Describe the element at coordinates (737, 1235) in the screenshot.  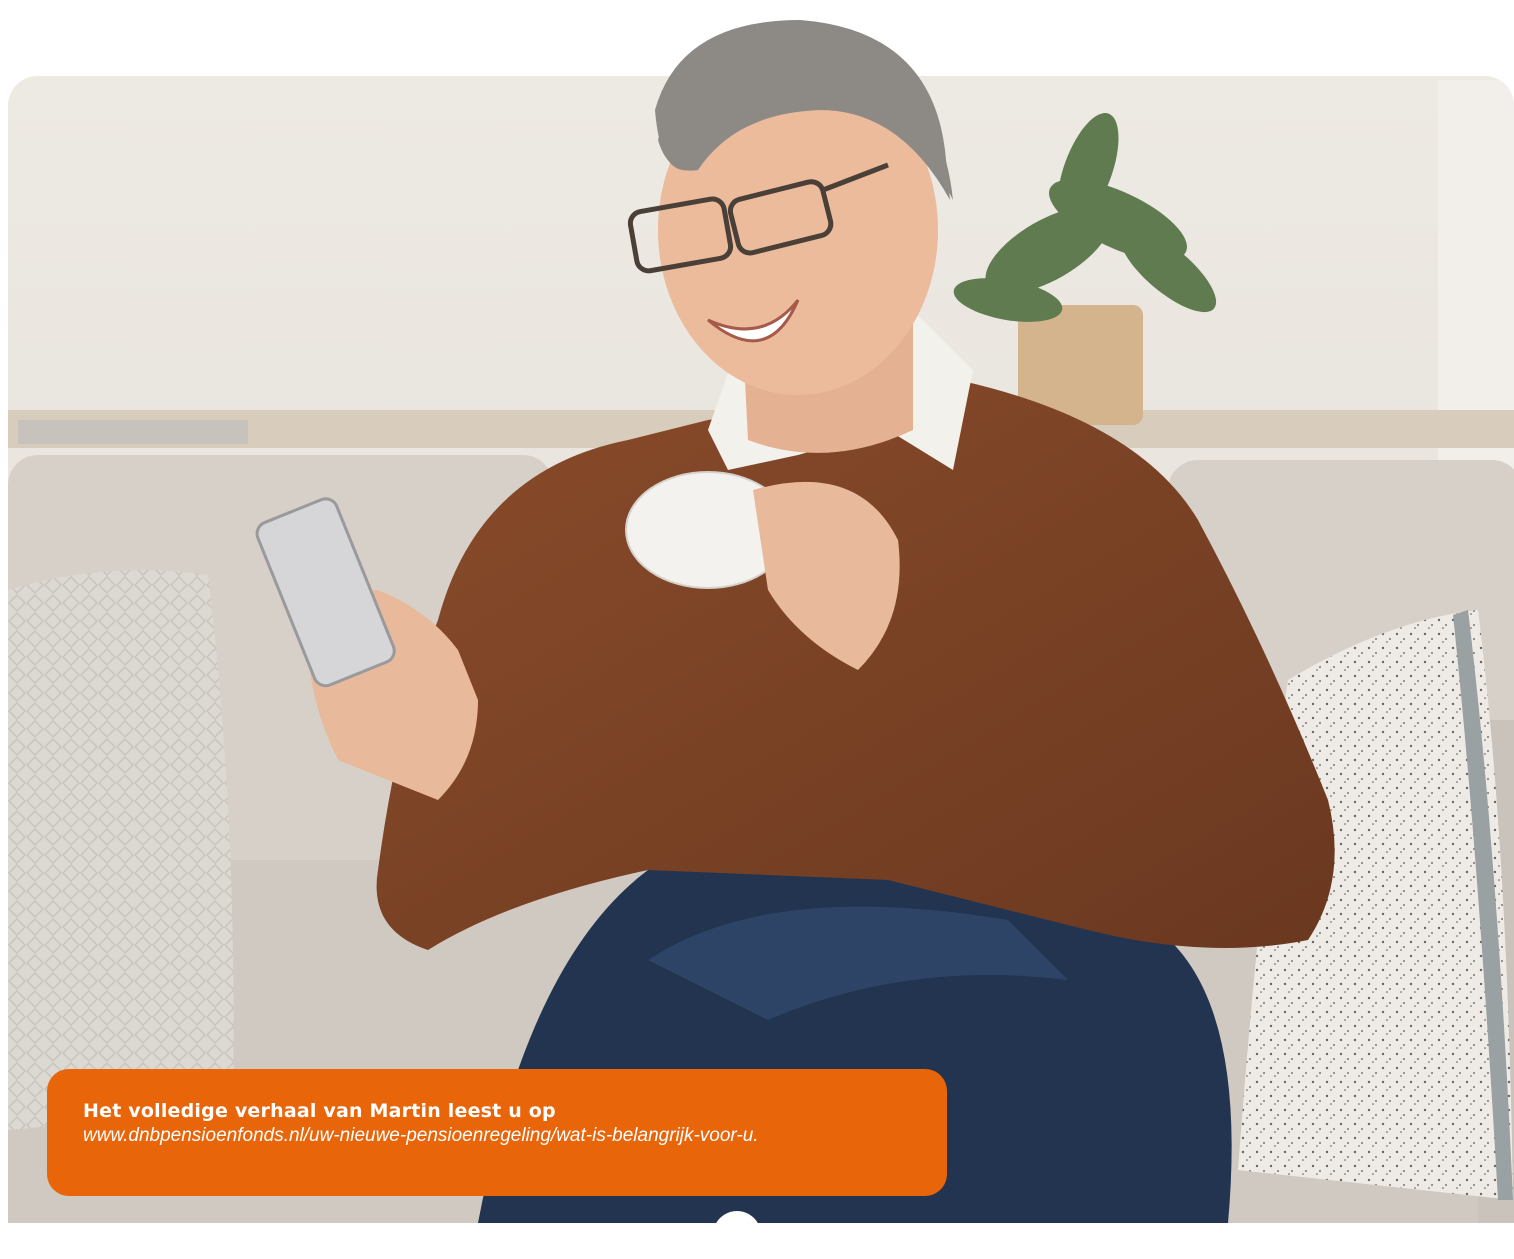
I see `page-indicator-dot` at that location.